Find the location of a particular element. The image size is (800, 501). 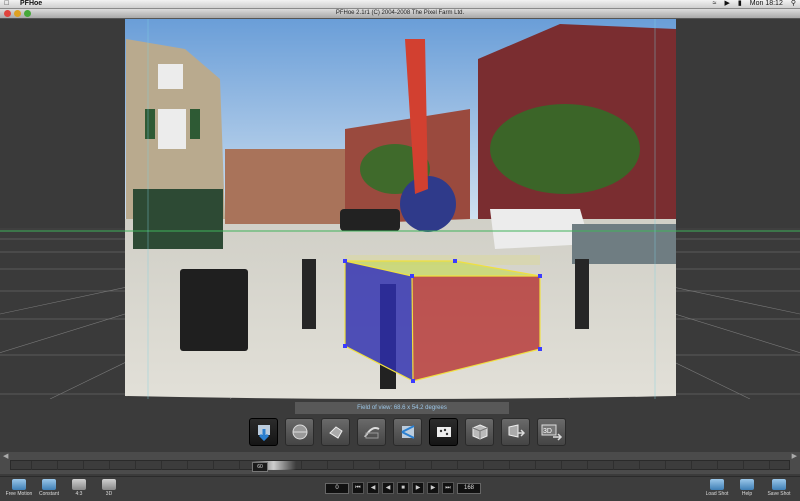

go-to-start-icon: ⏮ is located at coordinates (358, 488).